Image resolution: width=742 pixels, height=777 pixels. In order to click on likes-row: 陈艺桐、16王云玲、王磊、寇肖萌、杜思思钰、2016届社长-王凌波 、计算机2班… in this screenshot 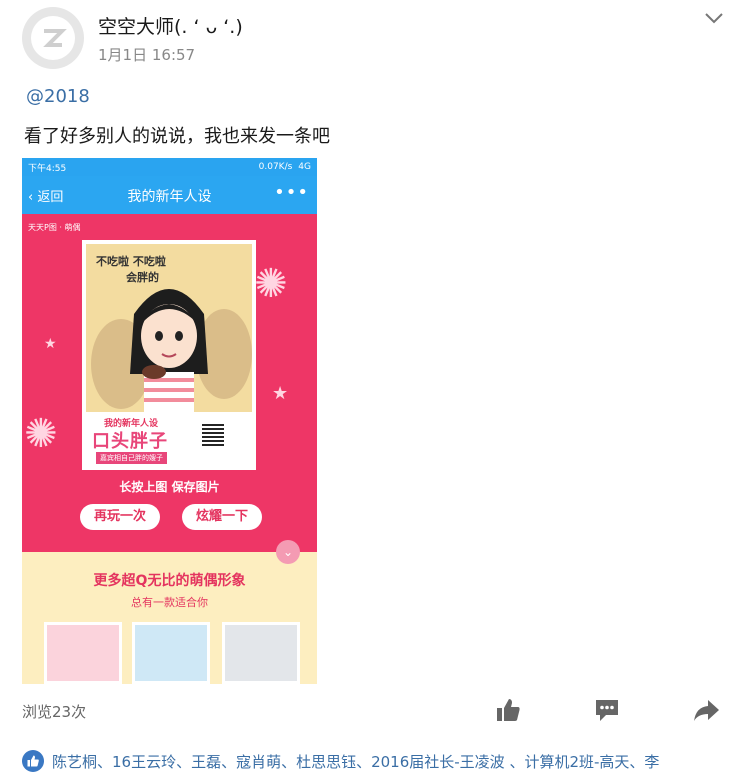, I will do `click(340, 761)`.